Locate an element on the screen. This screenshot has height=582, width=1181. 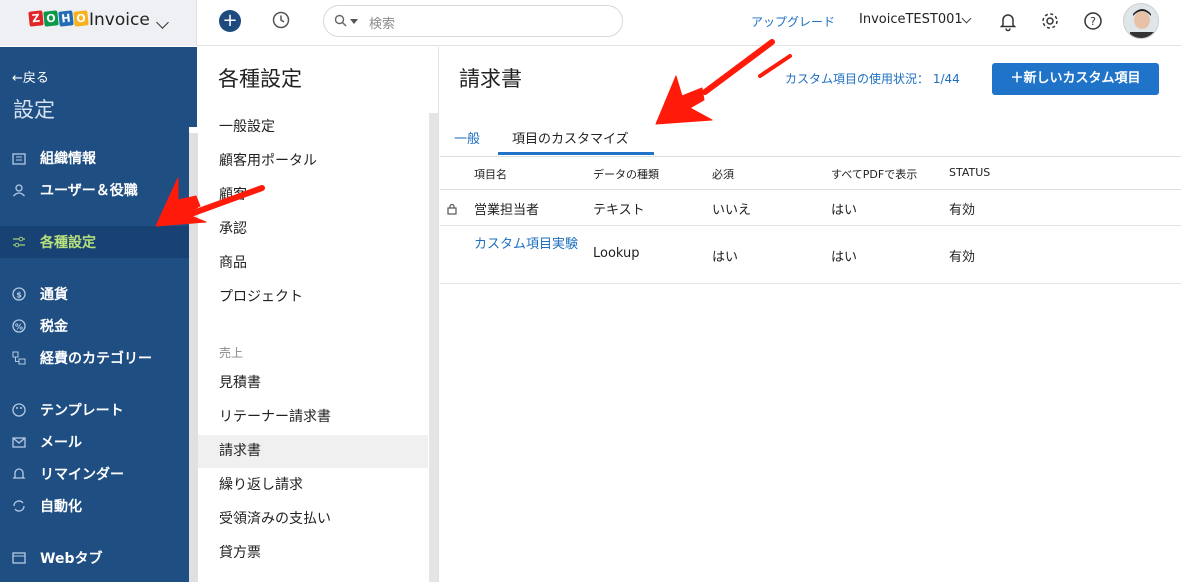
sidebar-header: ←戻る 設定 is located at coordinates (98, 87).